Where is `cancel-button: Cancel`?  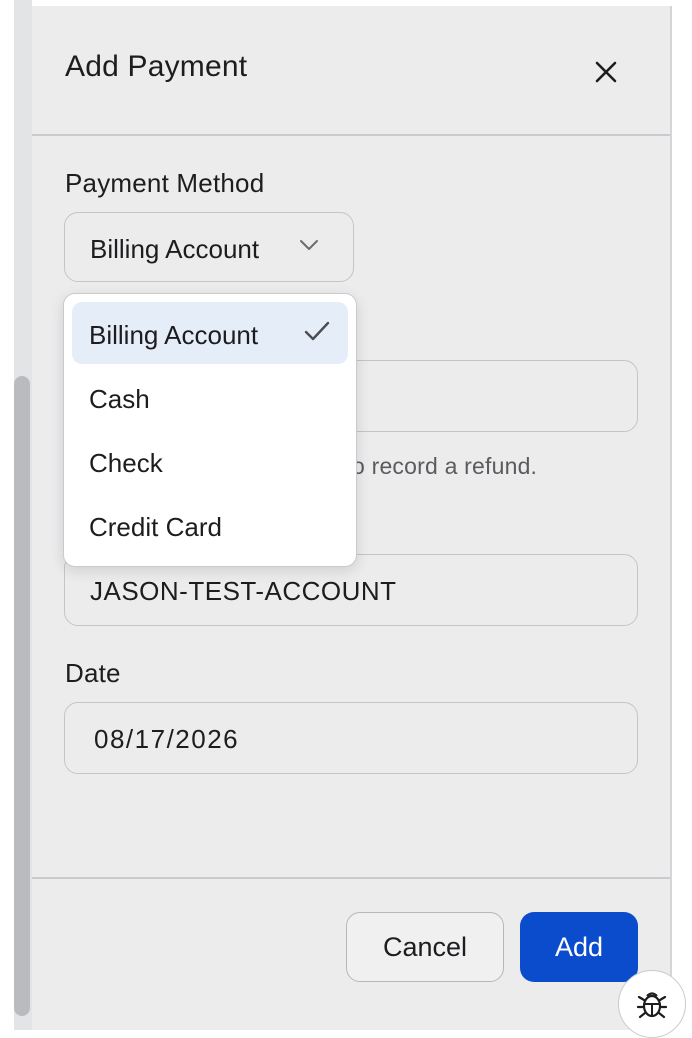 cancel-button: Cancel is located at coordinates (425, 947).